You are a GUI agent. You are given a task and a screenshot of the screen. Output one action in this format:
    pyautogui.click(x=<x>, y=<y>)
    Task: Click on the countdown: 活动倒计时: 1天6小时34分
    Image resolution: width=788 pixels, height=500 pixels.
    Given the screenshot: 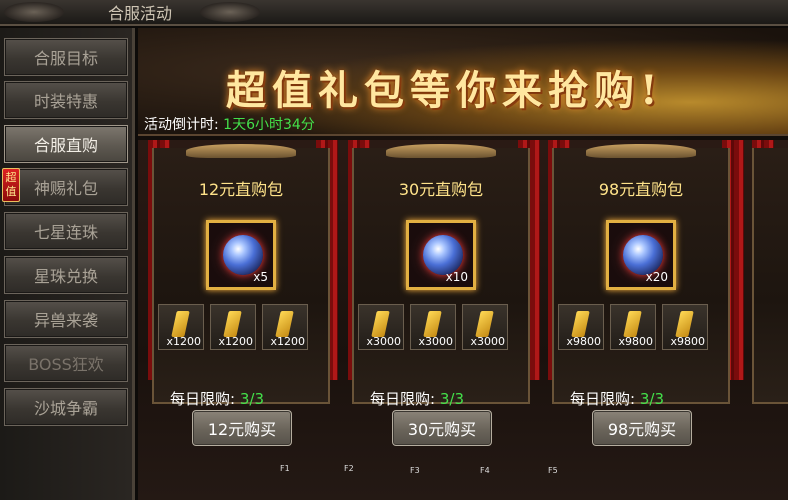 What is the action you would take?
    pyautogui.click(x=229, y=124)
    